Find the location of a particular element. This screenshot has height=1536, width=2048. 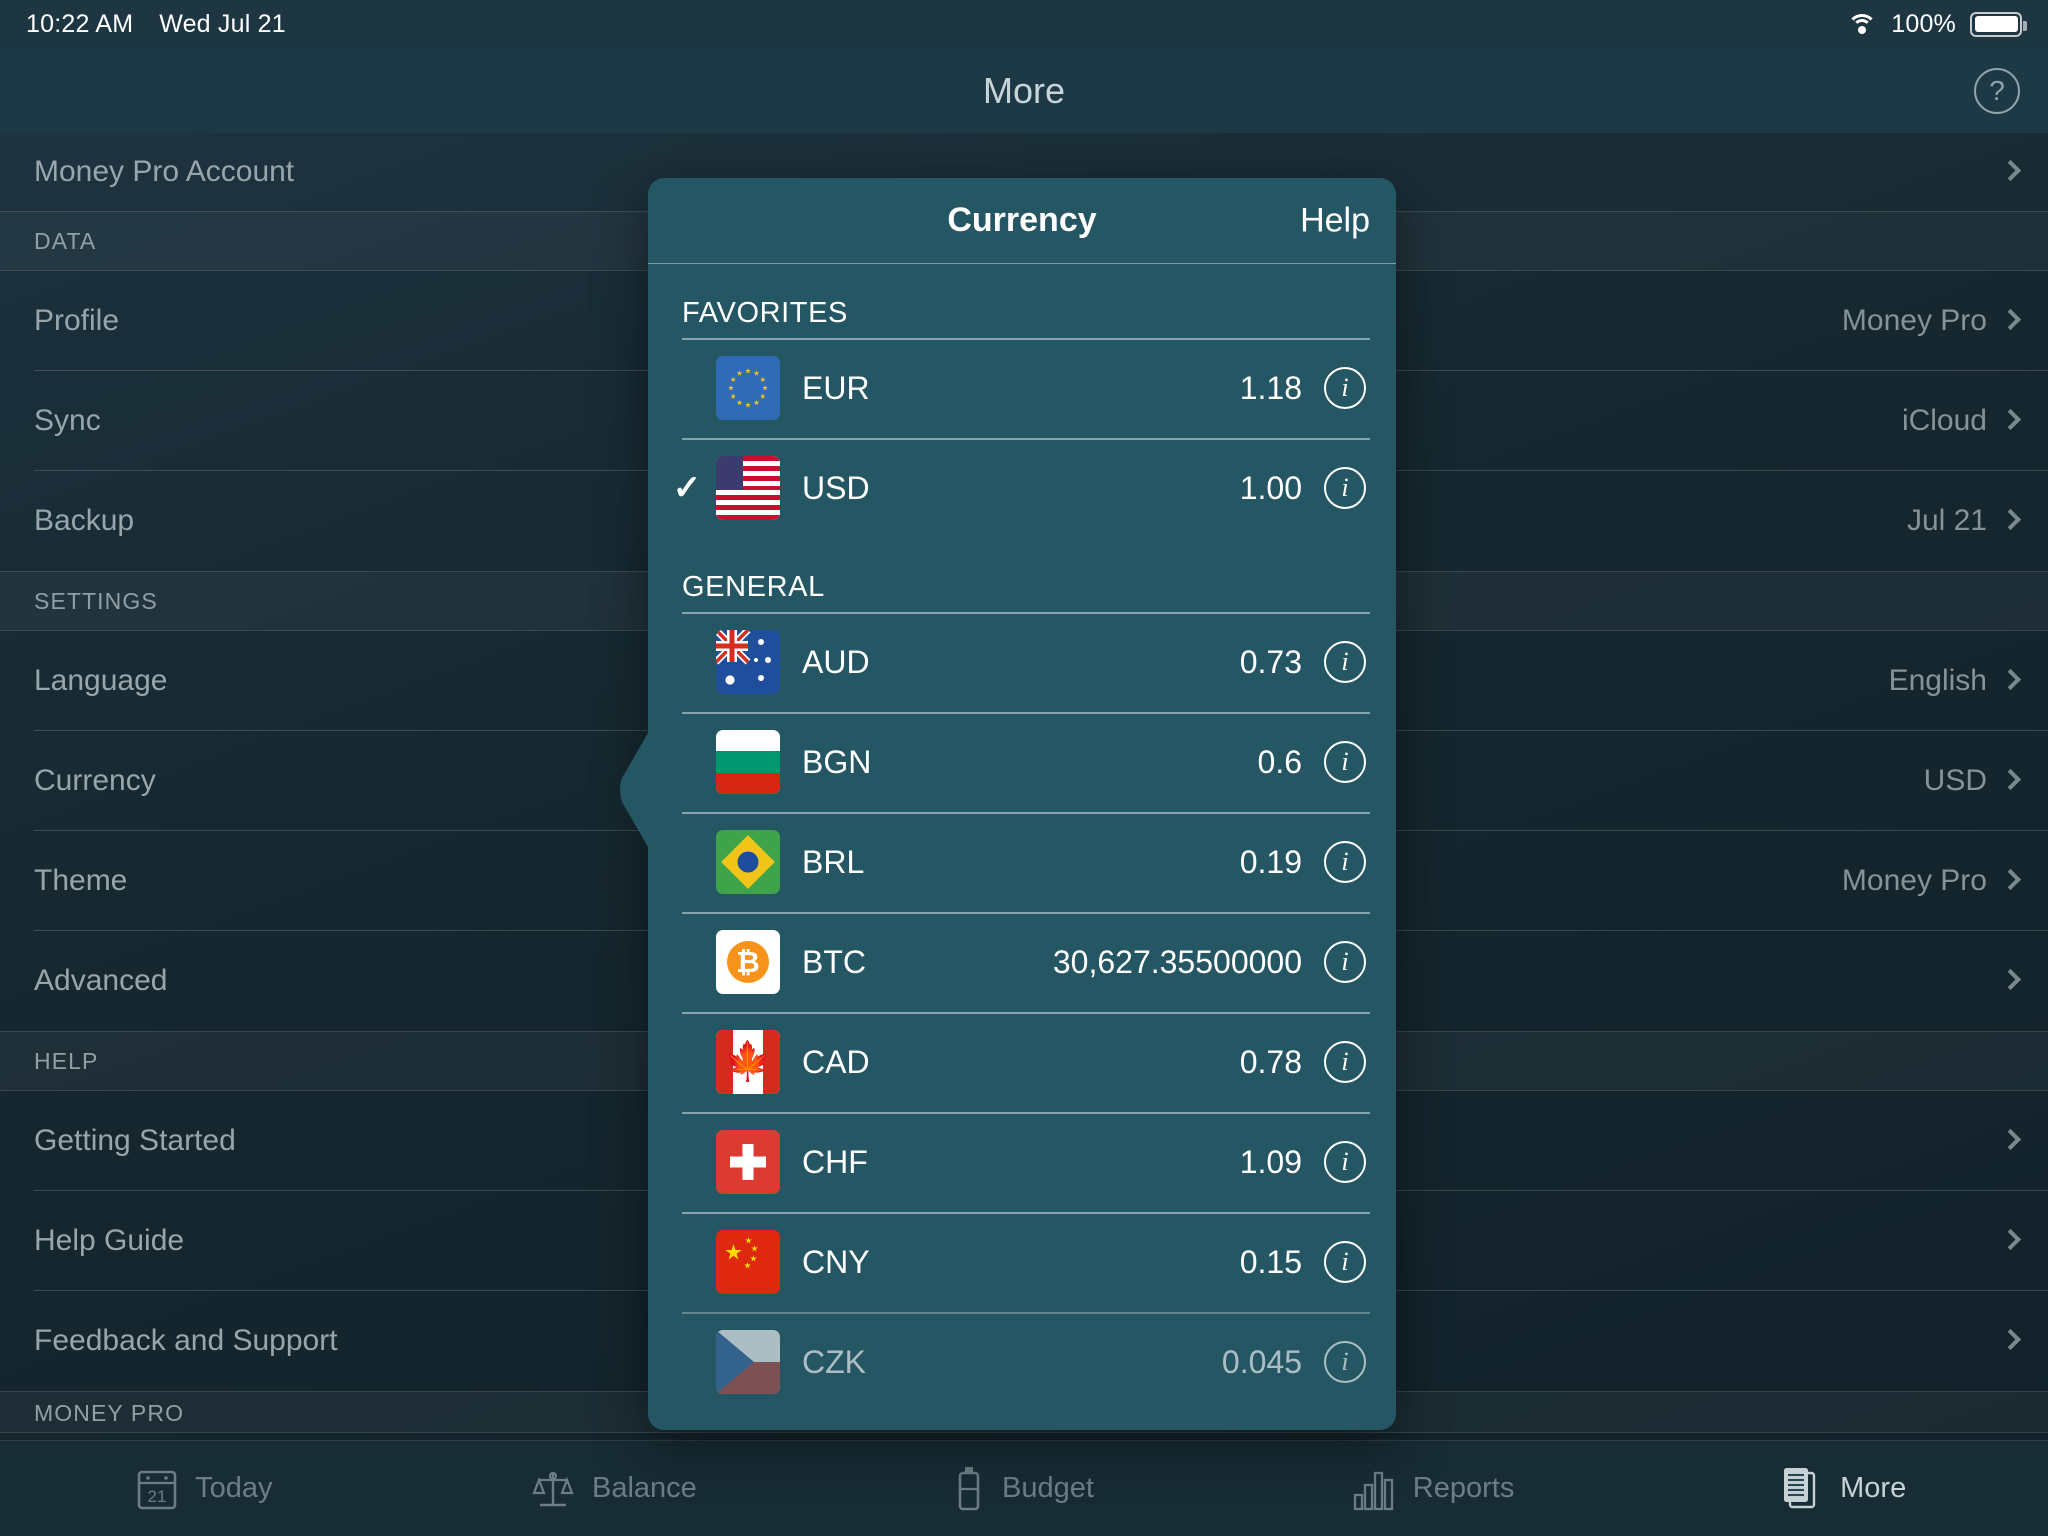

status-date: Wed Jul 21 is located at coordinates (222, 23).